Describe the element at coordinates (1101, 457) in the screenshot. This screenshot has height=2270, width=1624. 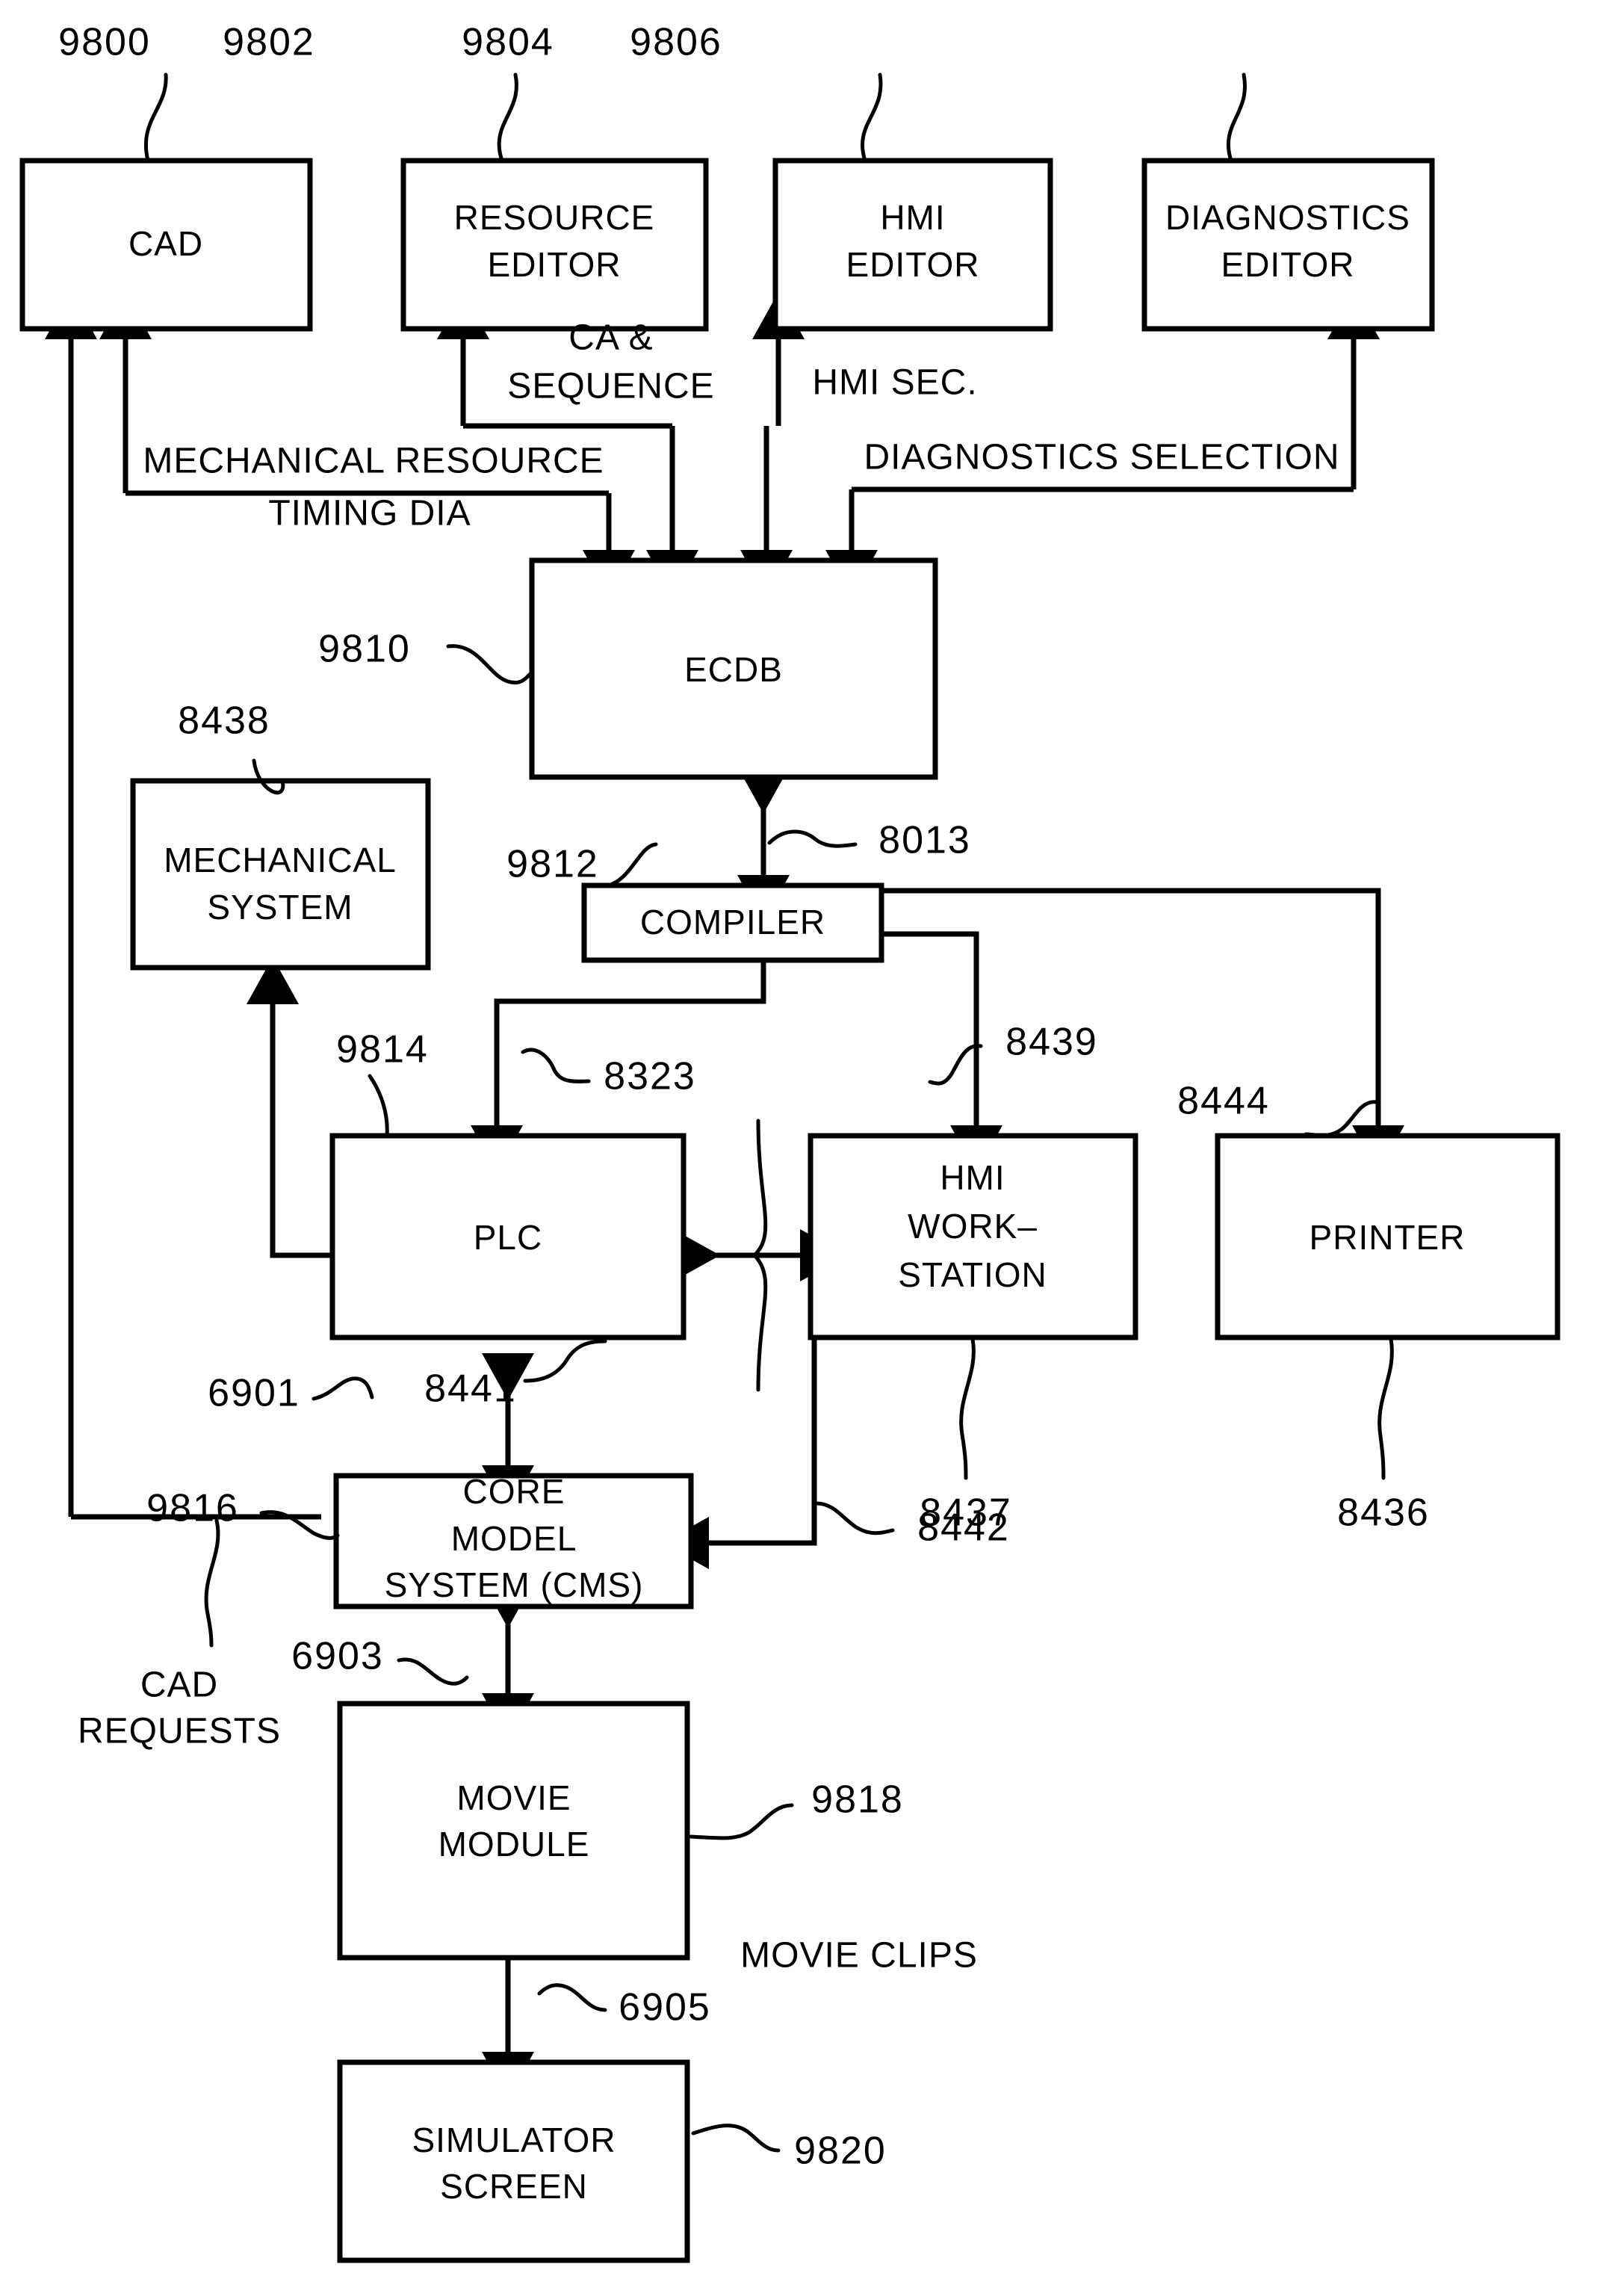
I see `label-diagnostics-selection: DIAGNOSTICS SELECTION` at that location.